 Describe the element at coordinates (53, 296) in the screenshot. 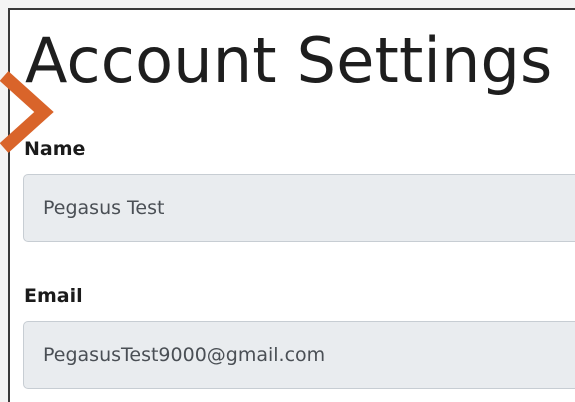

I see `email-label: Email` at that location.